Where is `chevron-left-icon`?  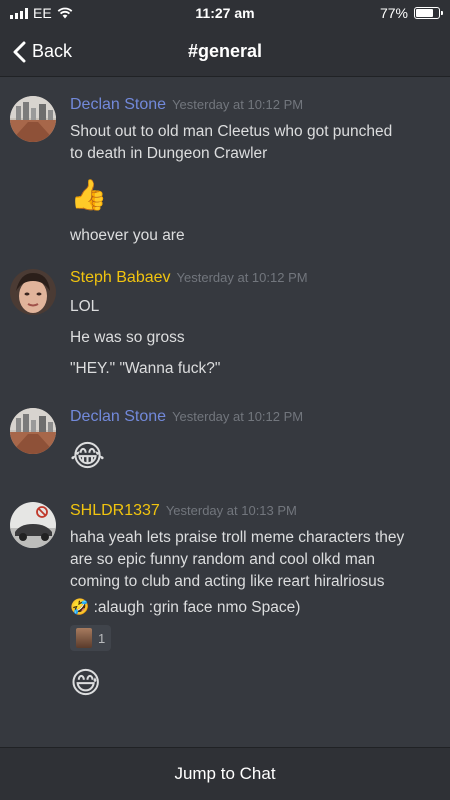 chevron-left-icon is located at coordinates (19, 51).